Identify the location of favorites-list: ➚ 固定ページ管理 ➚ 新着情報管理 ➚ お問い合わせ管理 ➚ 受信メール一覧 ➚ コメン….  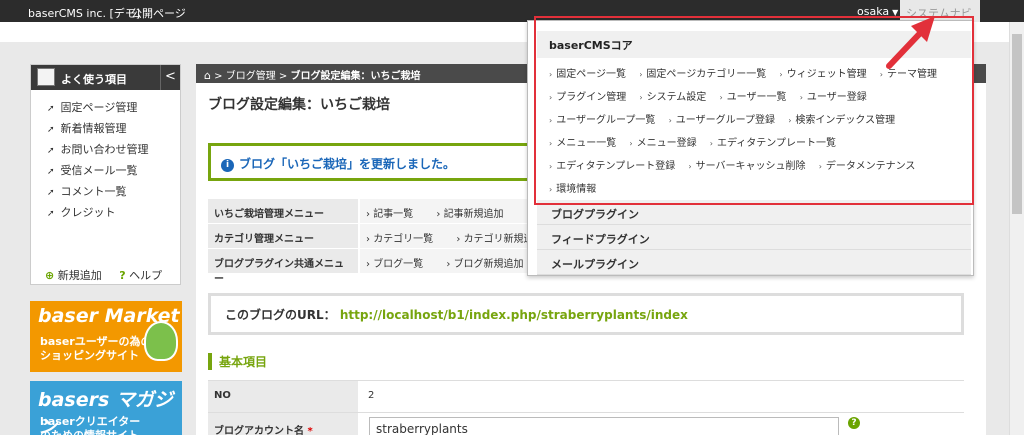
(105, 156).